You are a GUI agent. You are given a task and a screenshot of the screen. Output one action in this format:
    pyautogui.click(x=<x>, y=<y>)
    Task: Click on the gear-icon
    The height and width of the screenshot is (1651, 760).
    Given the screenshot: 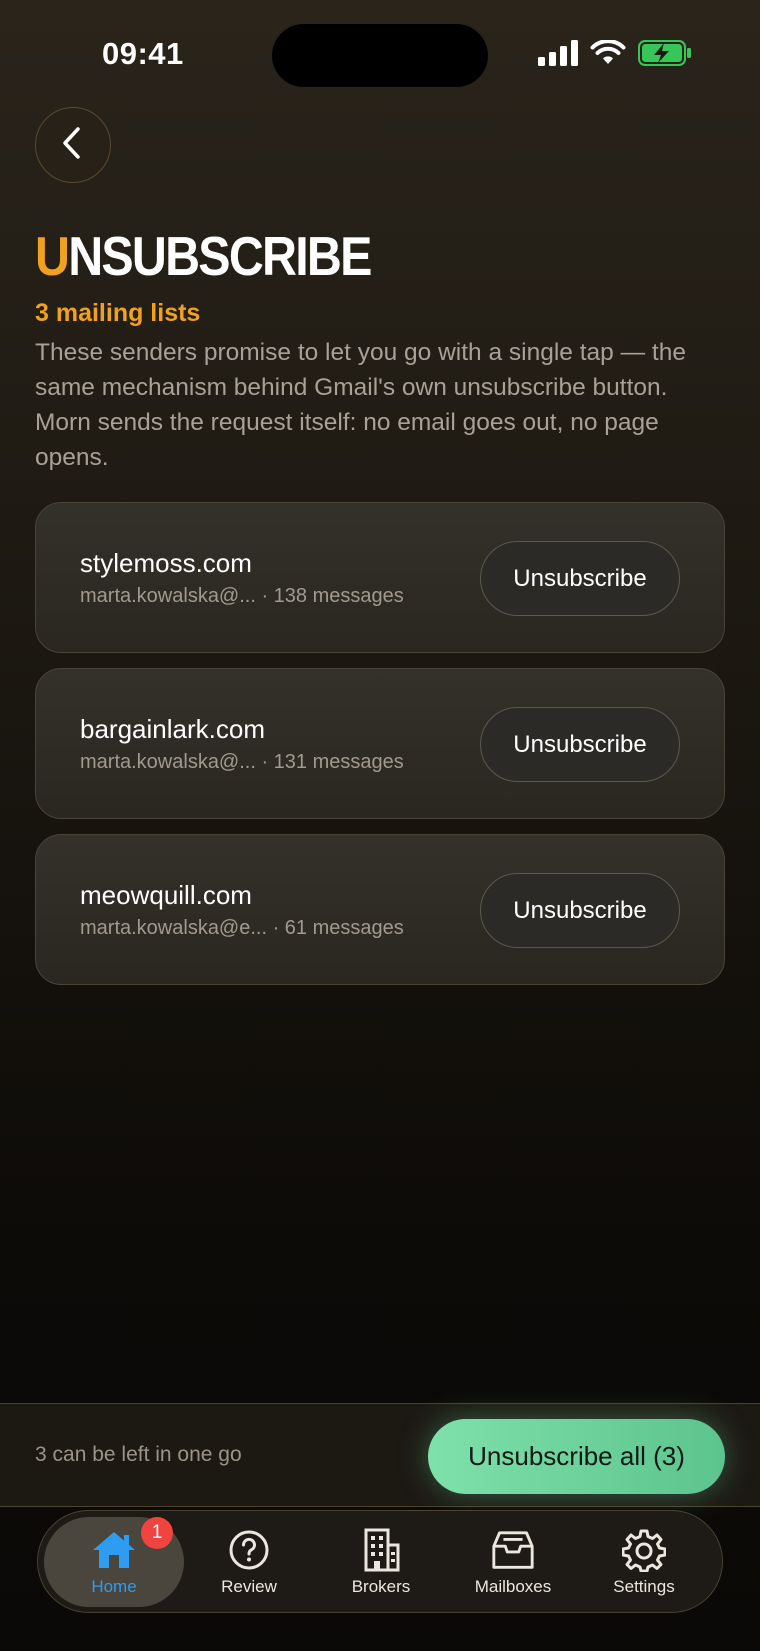 What is the action you would take?
    pyautogui.click(x=644, y=1550)
    